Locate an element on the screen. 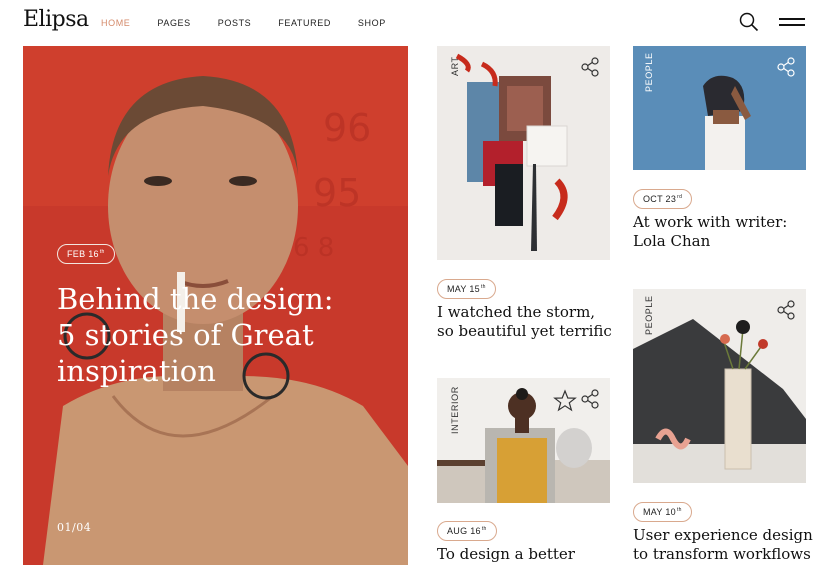 The width and height of the screenshot is (830, 565). nav-pages: PAGES is located at coordinates (173, 23).